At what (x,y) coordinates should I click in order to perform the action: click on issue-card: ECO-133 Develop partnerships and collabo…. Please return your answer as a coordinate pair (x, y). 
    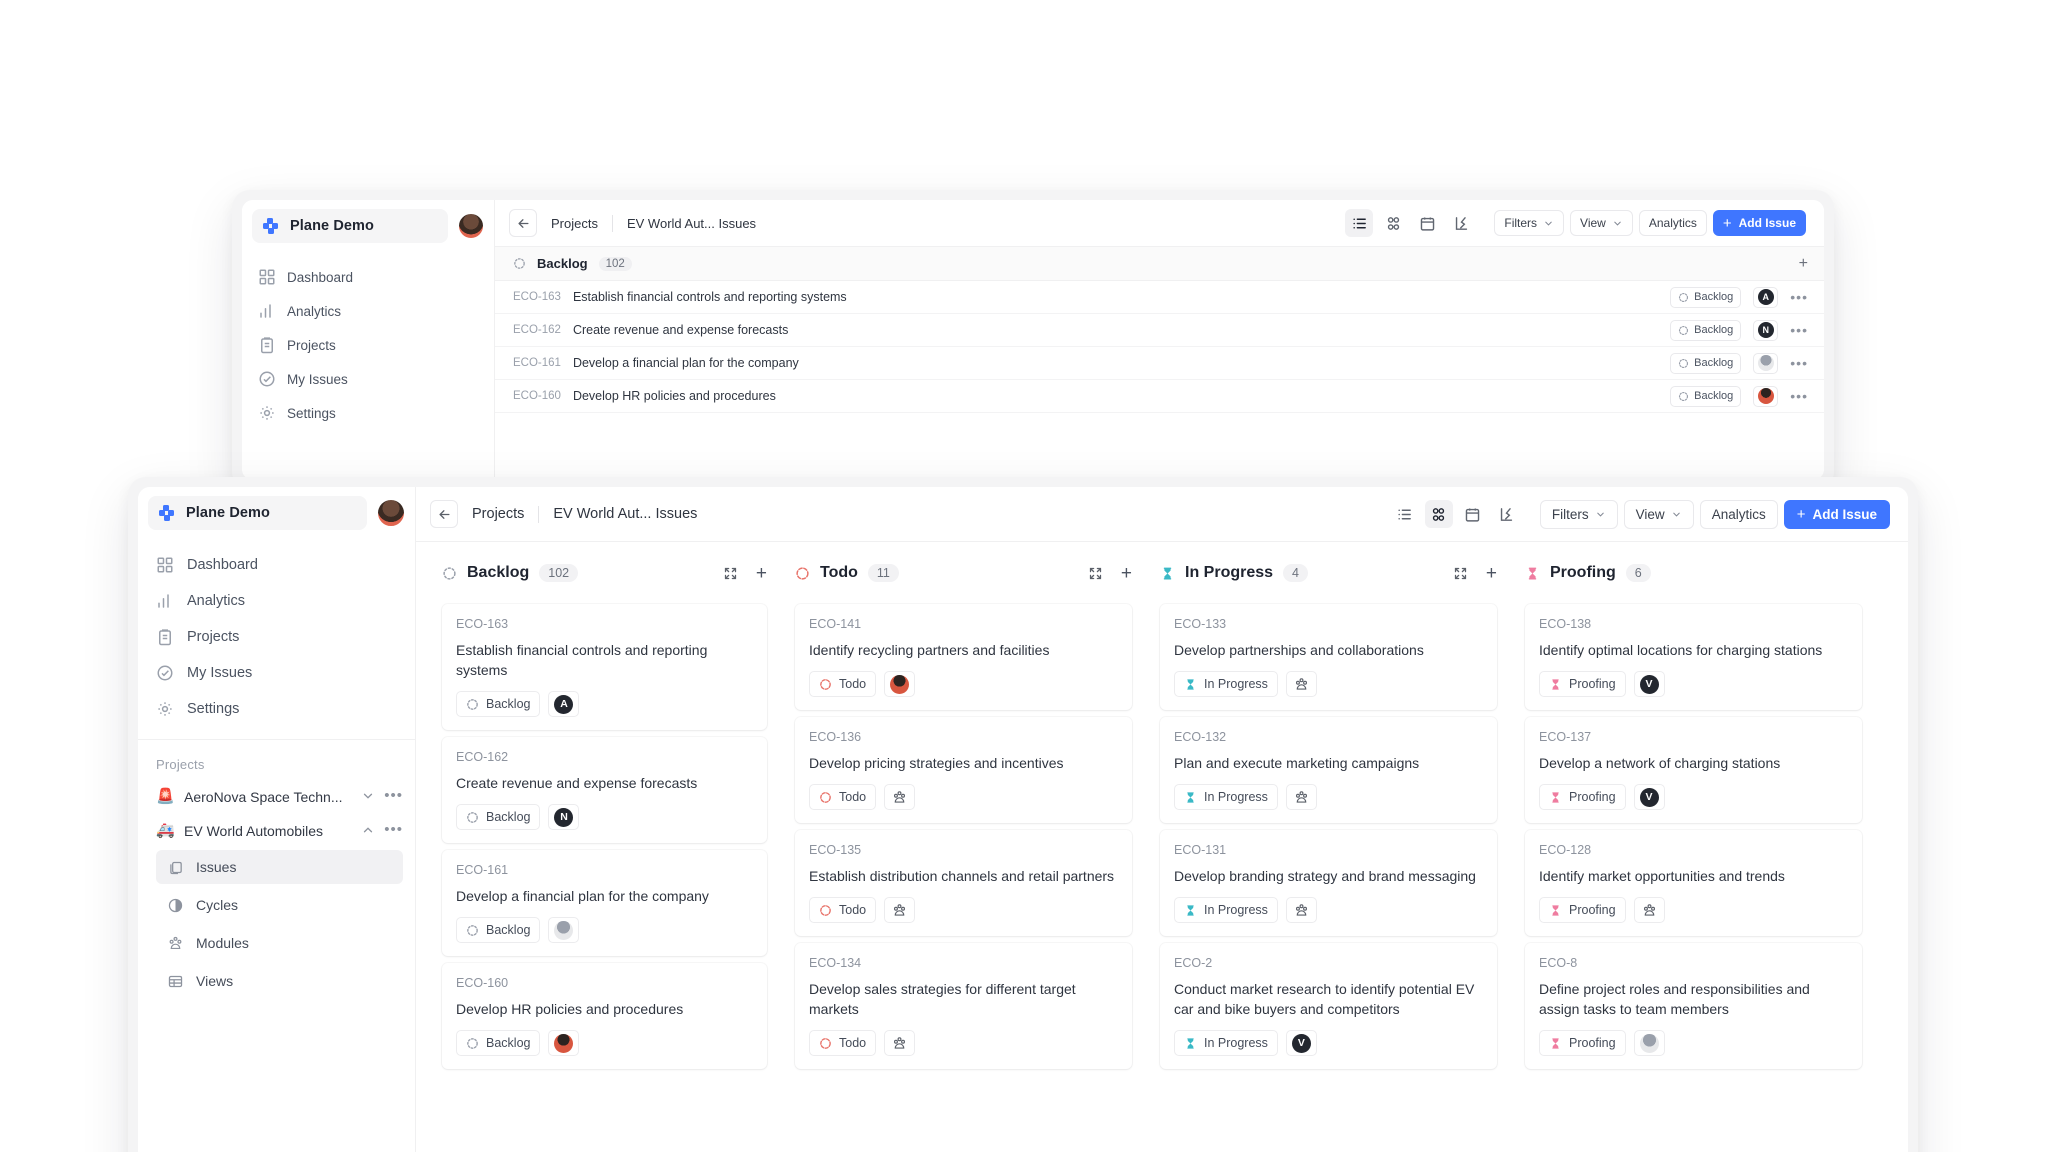
    Looking at the image, I should click on (1328, 657).